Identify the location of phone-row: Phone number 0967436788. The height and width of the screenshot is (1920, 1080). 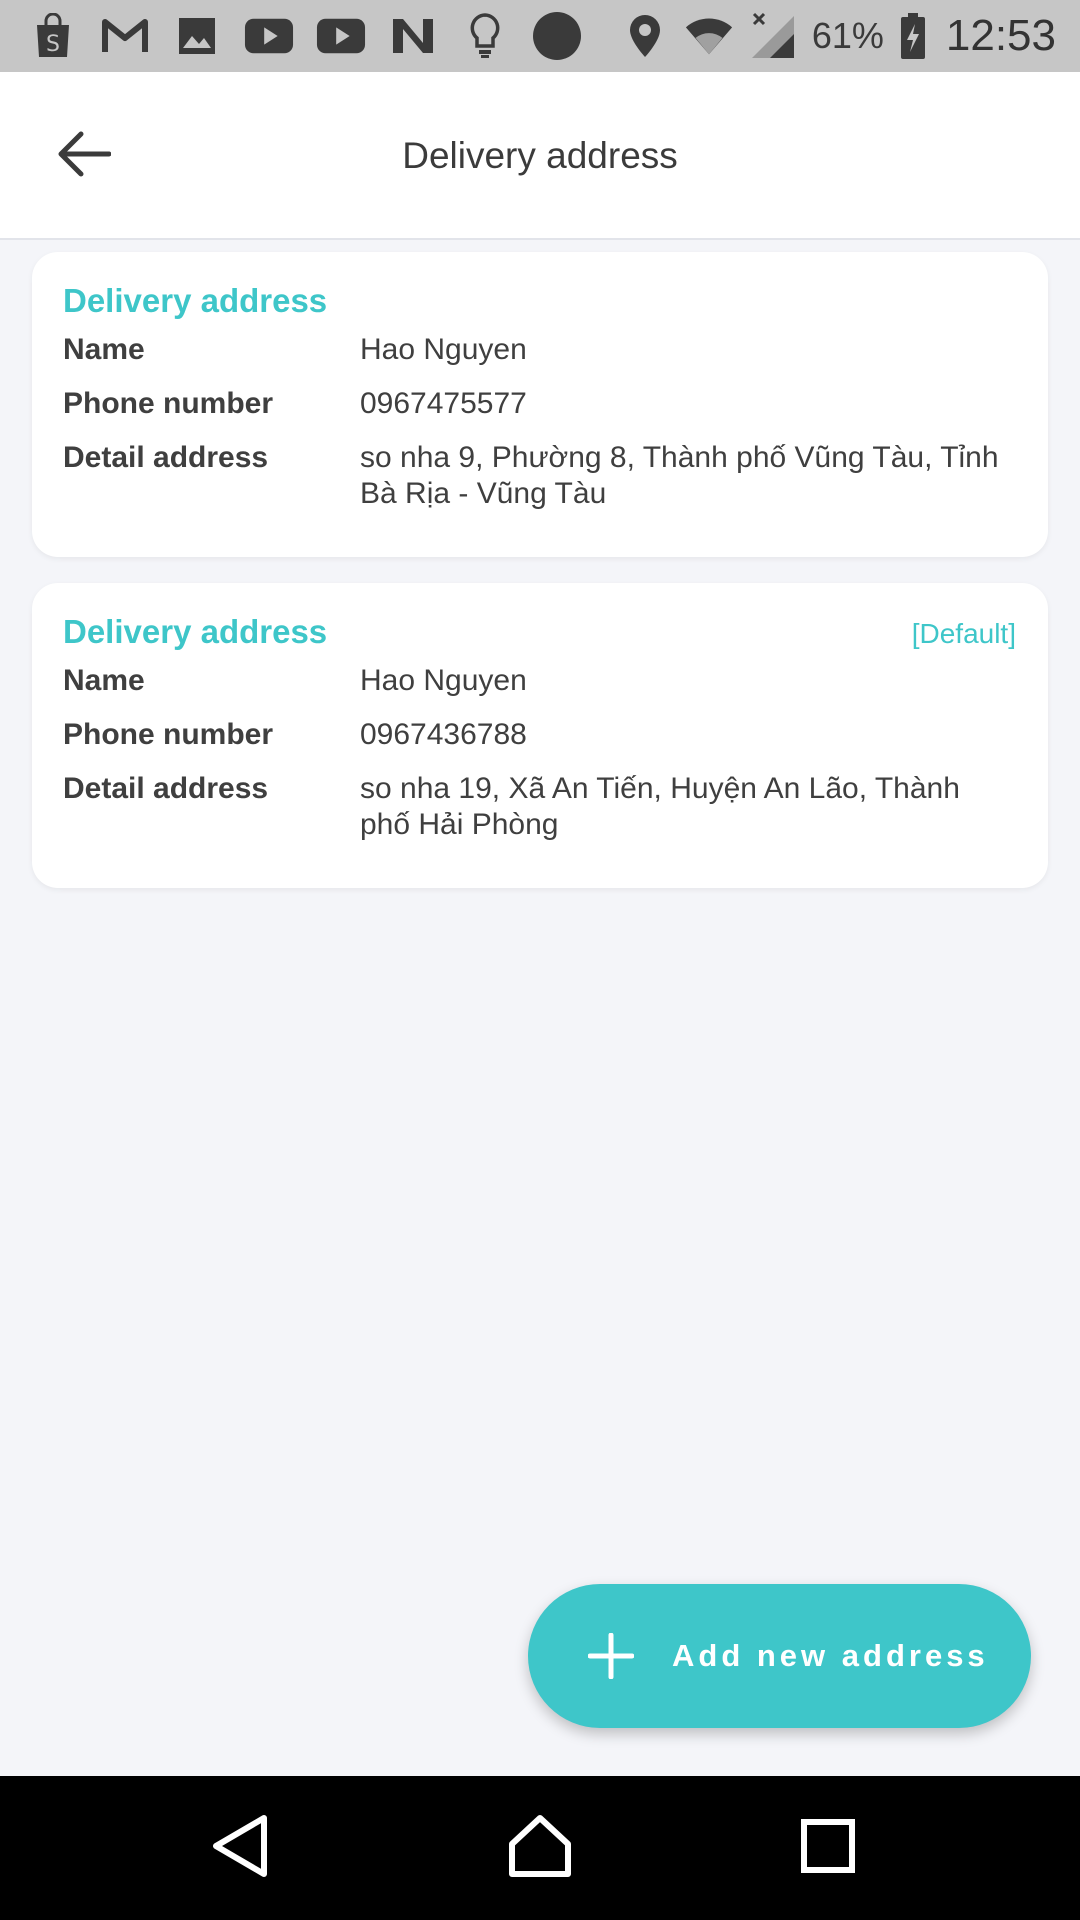
(539, 735).